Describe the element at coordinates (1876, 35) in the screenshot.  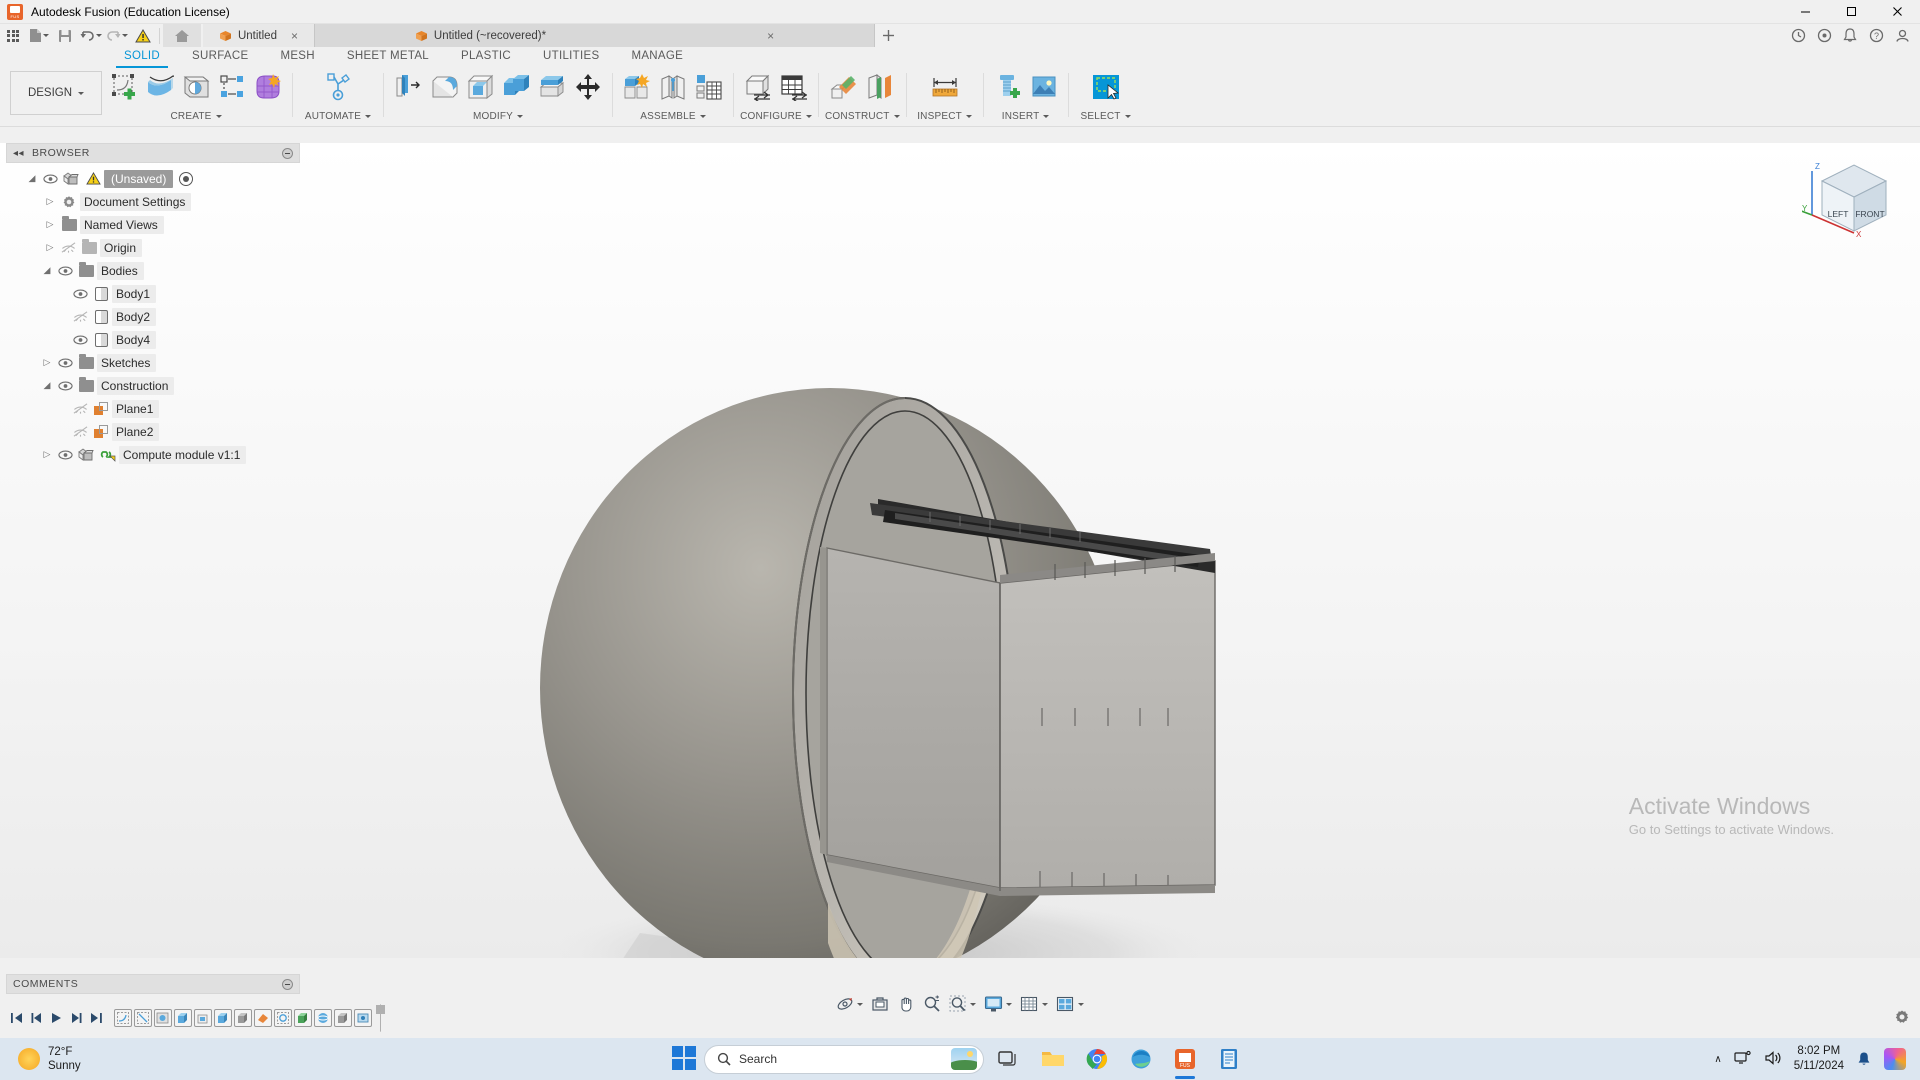
I see `help-icon: ?` at that location.